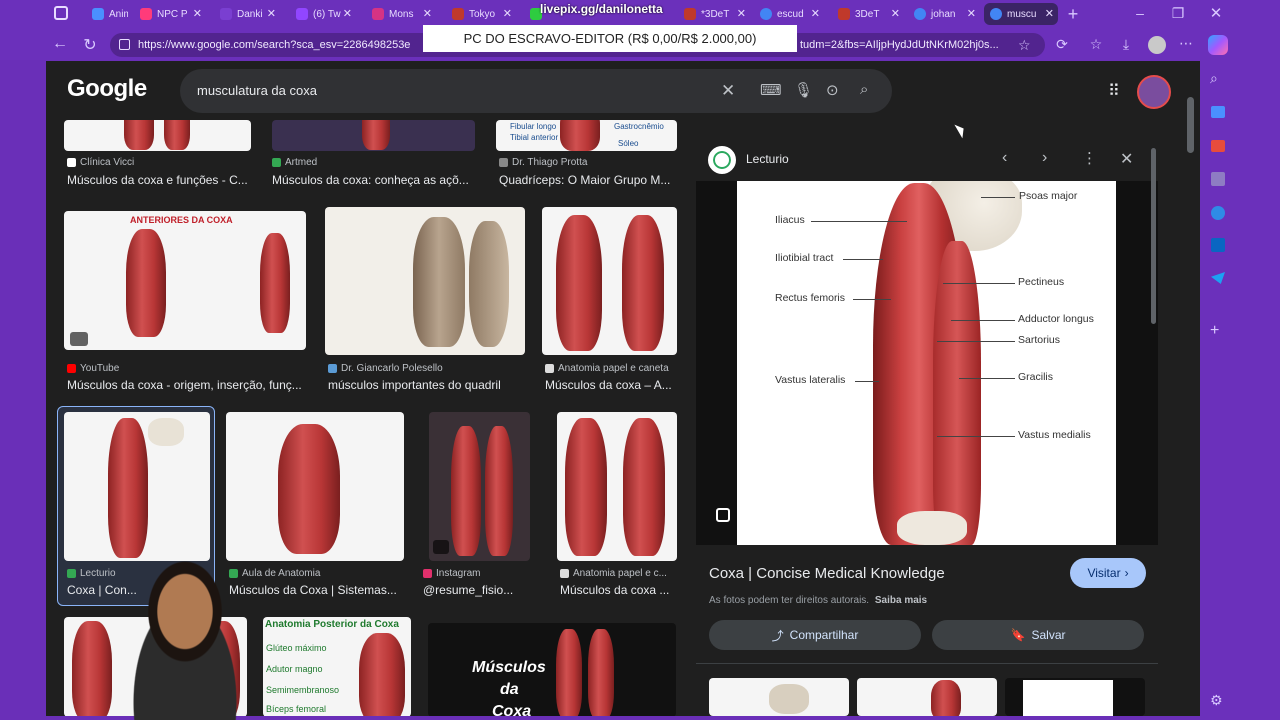 The width and height of the screenshot is (1280, 720). Describe the element at coordinates (815, 635) in the screenshot. I see `share-button: ⤴ Compartilhar` at that location.